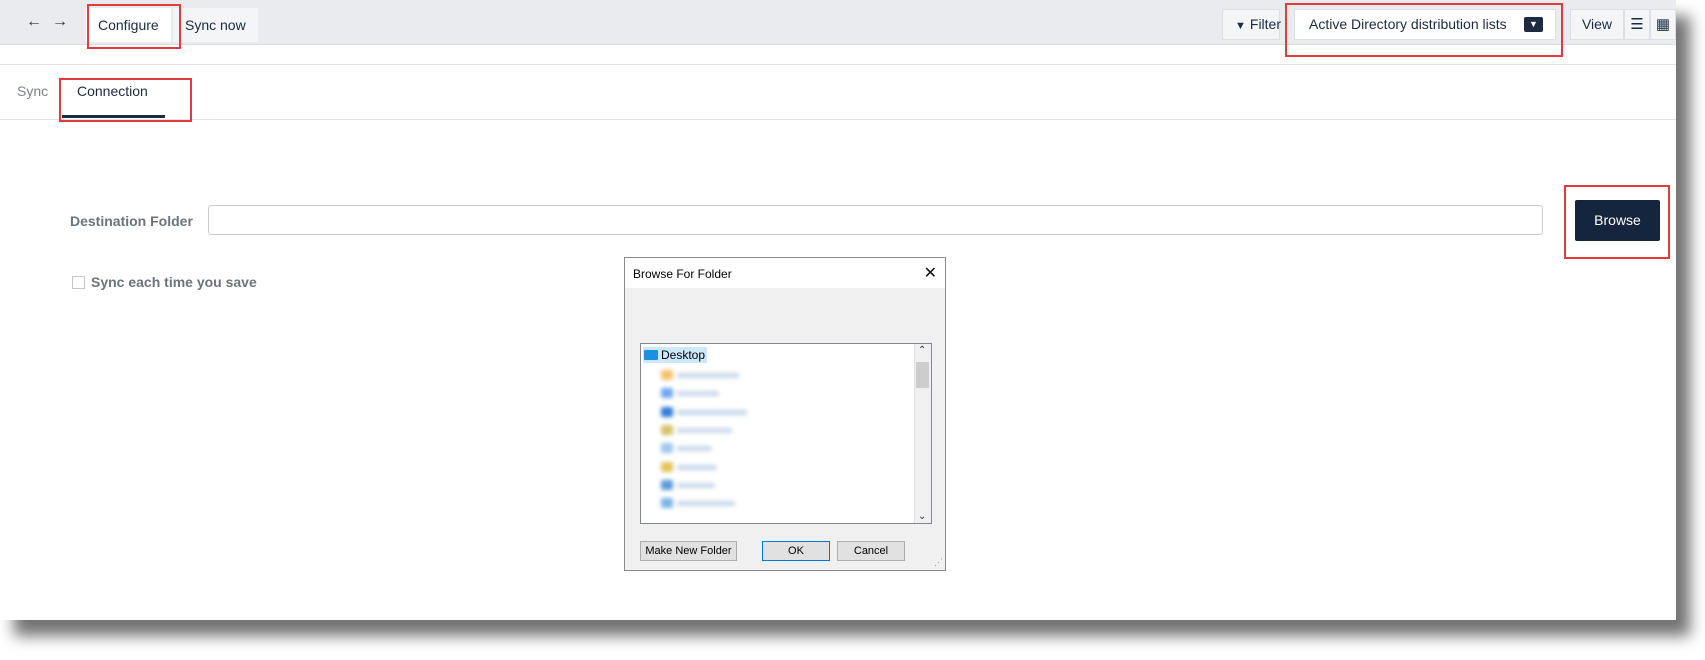 Image resolution: width=1705 pixels, height=660 pixels. What do you see at coordinates (1663, 24) in the screenshot?
I see `table-layout-icon: ▦` at bounding box center [1663, 24].